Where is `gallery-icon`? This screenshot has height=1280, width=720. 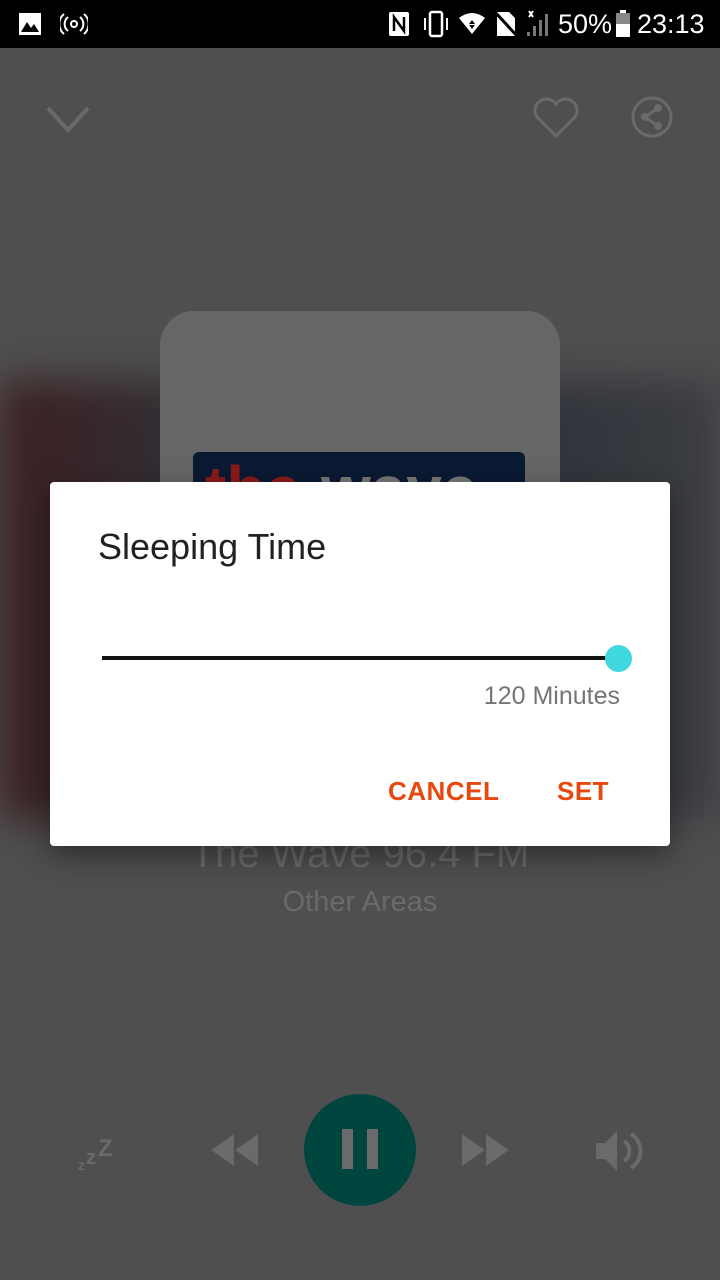 gallery-icon is located at coordinates (30, 24).